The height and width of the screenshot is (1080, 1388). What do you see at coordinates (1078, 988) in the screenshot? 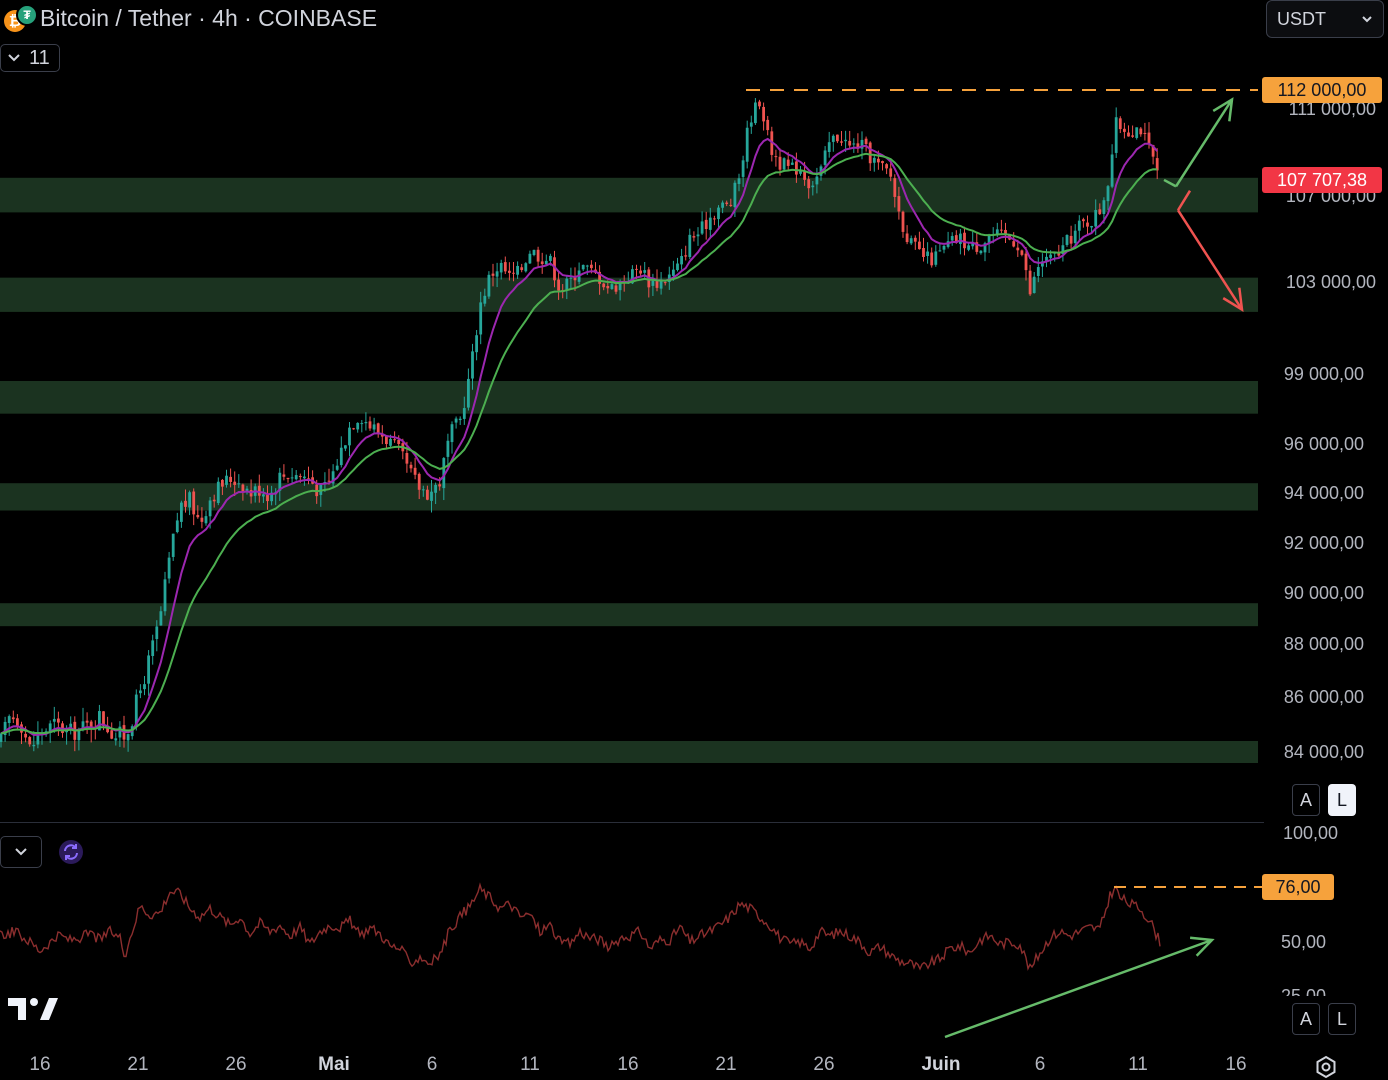
I see `rsi-divergence-arrow` at bounding box center [1078, 988].